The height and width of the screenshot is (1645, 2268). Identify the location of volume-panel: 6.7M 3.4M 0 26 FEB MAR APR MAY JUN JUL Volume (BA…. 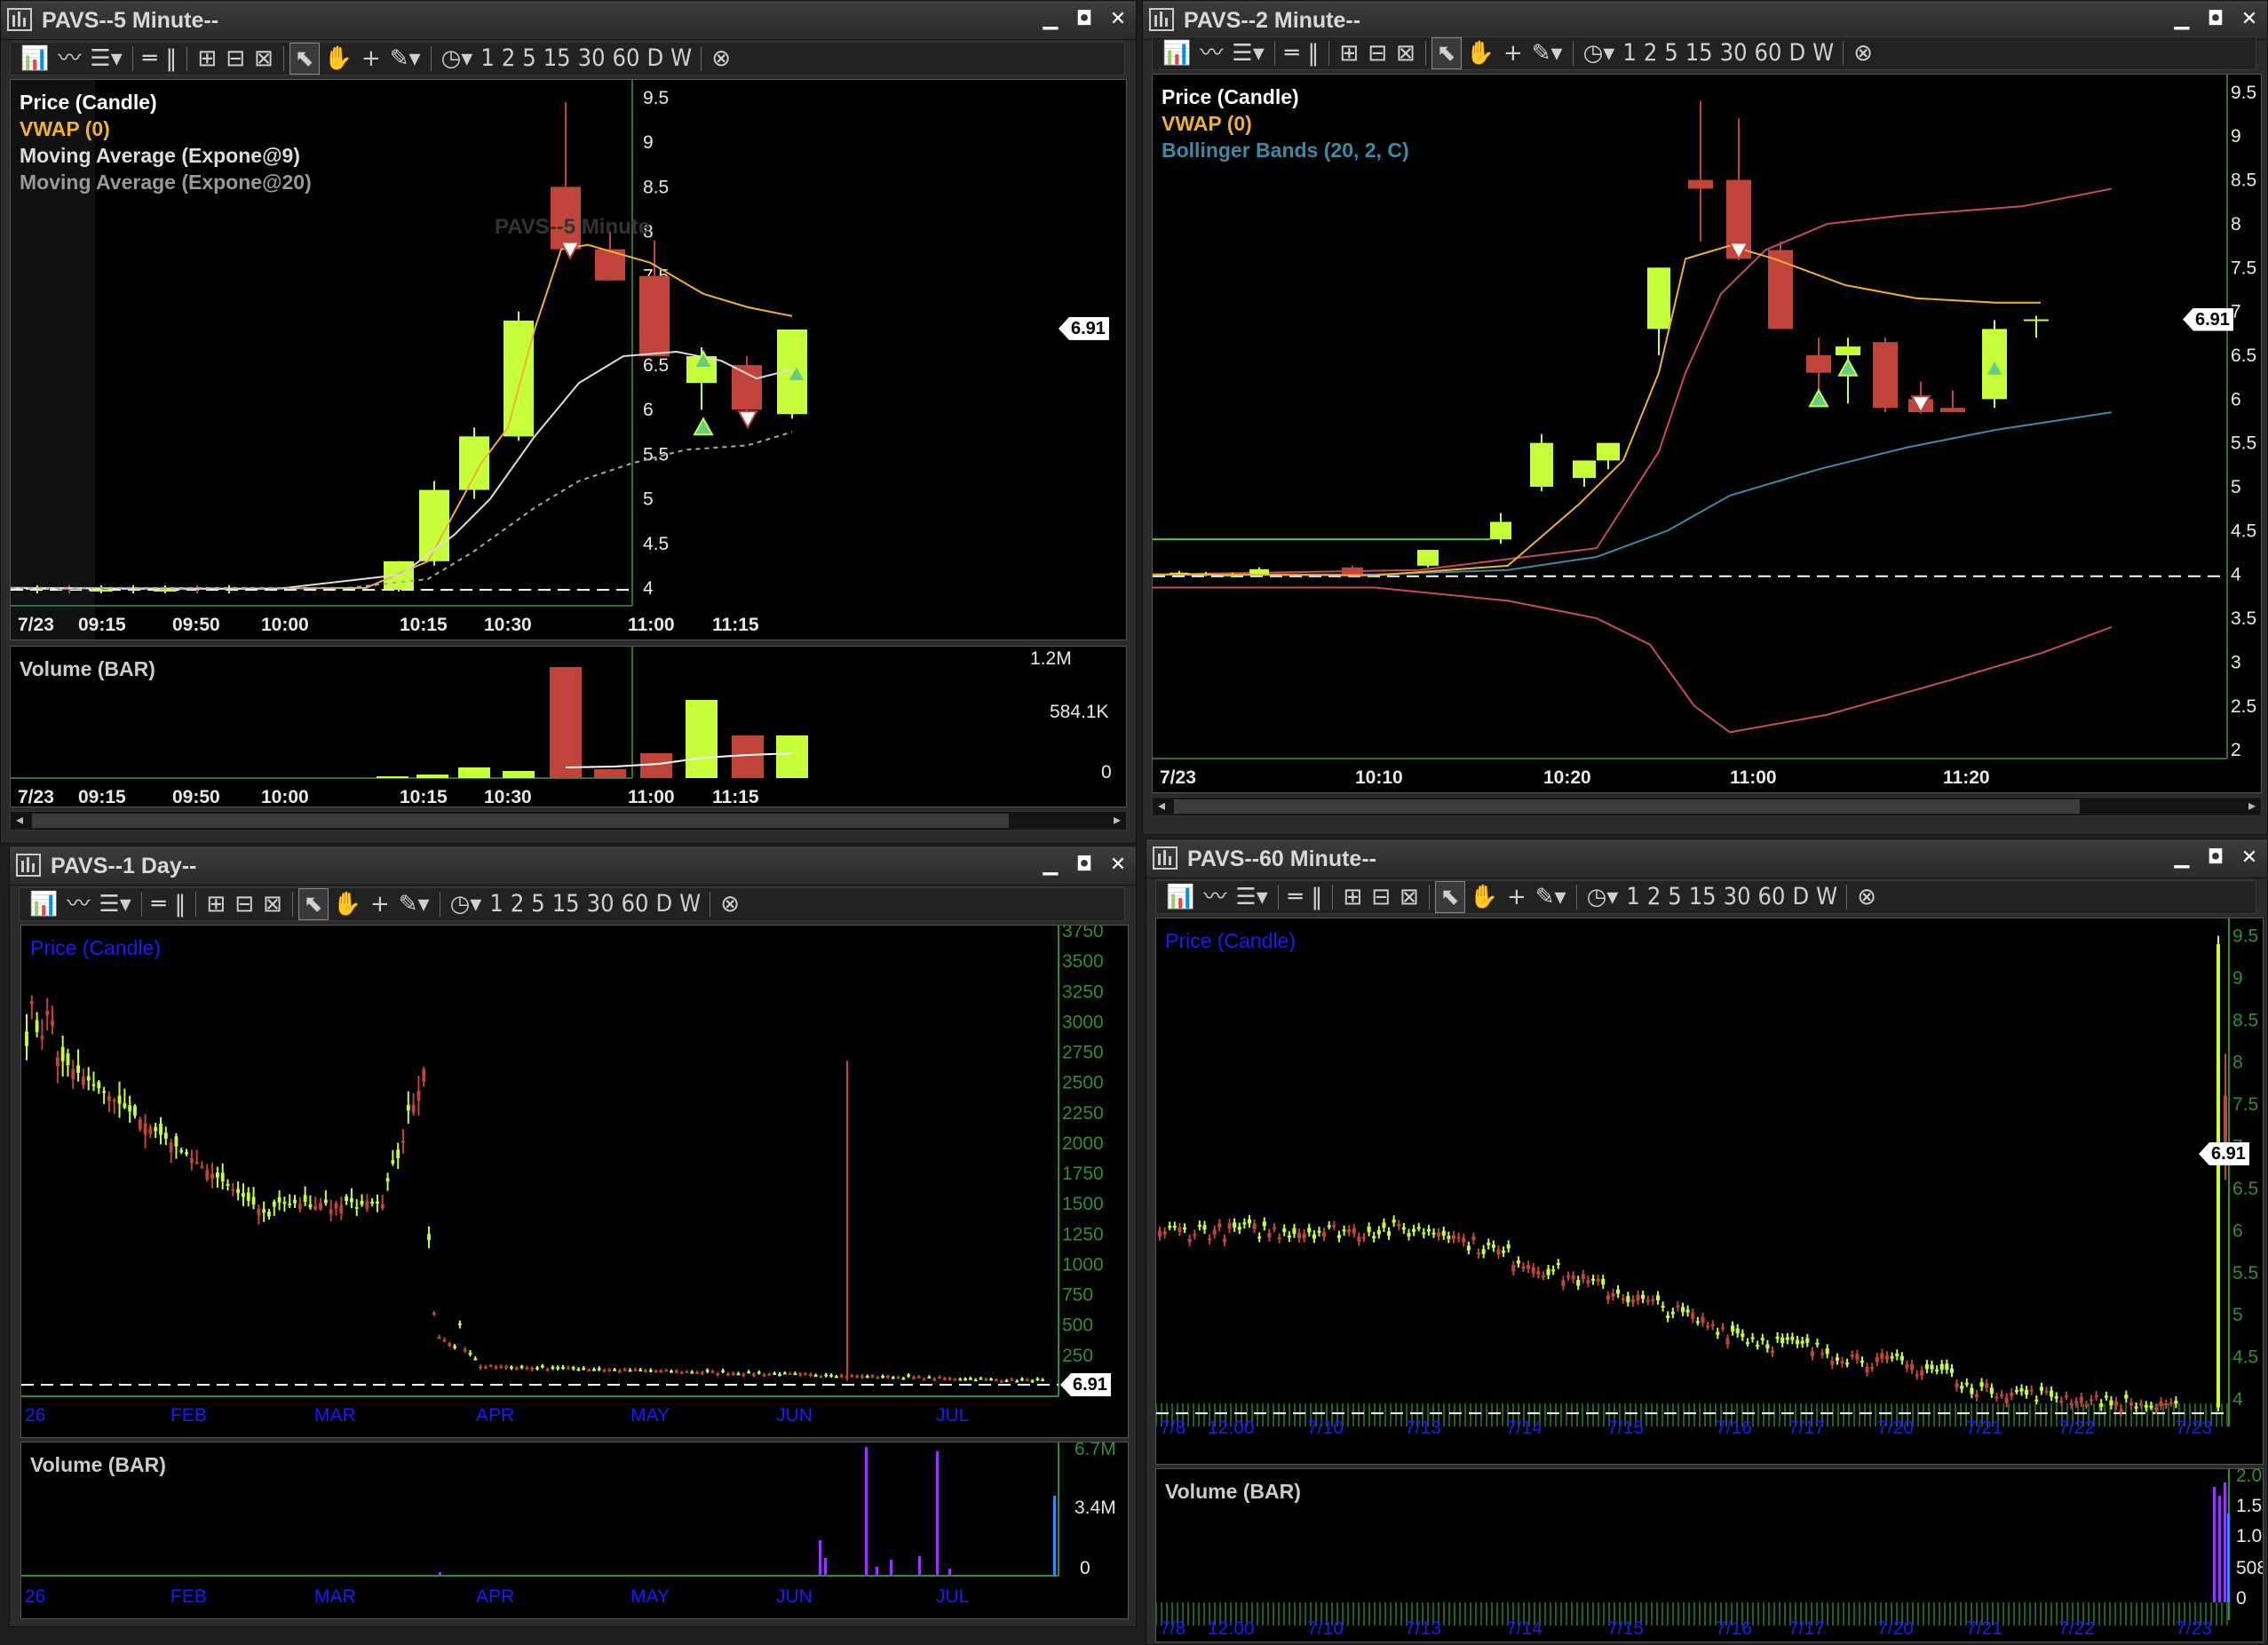
(574, 1530).